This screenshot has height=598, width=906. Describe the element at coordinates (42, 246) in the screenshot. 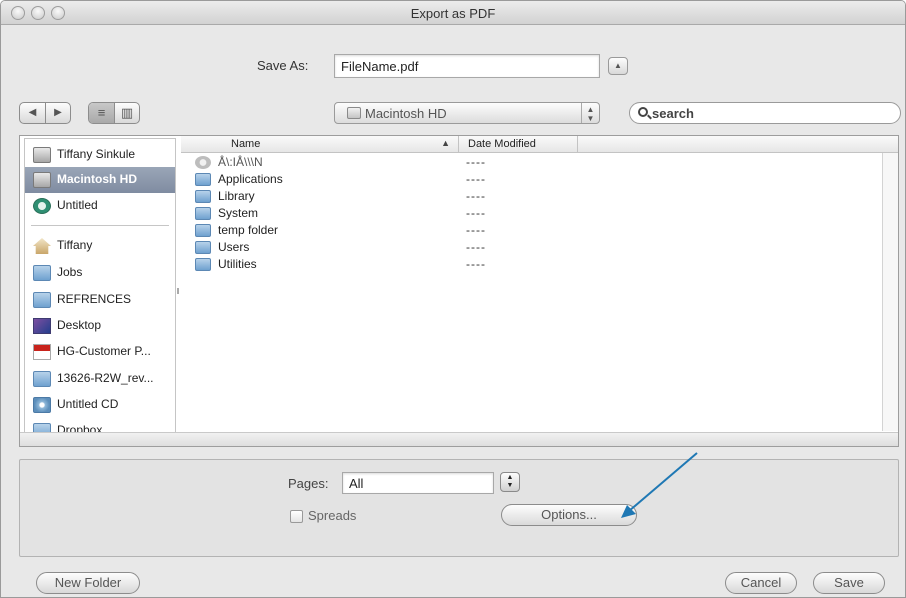

I see `home-icon` at that location.